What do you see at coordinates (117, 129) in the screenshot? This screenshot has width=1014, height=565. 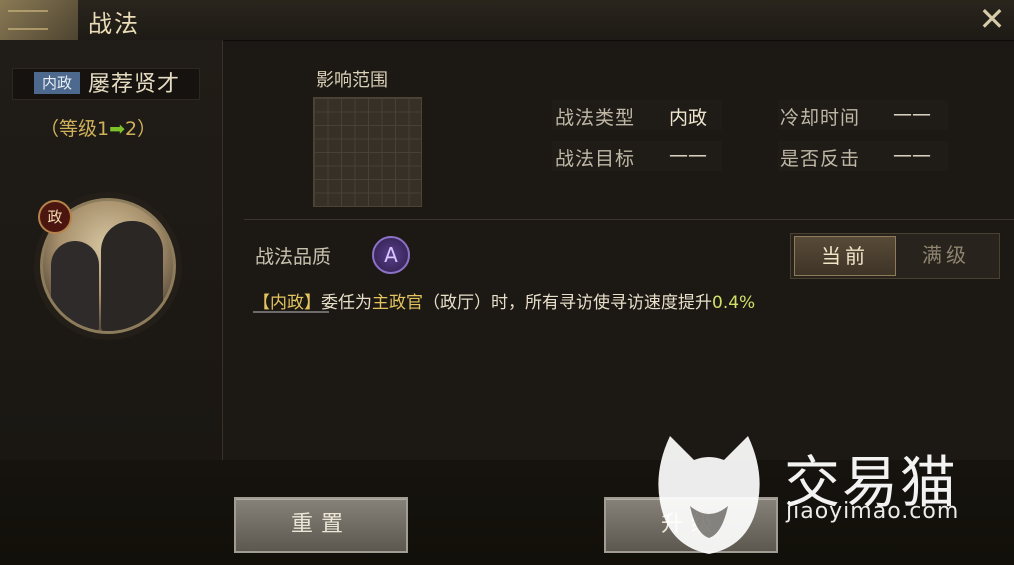 I see `level-arrow-icon: ➡` at bounding box center [117, 129].